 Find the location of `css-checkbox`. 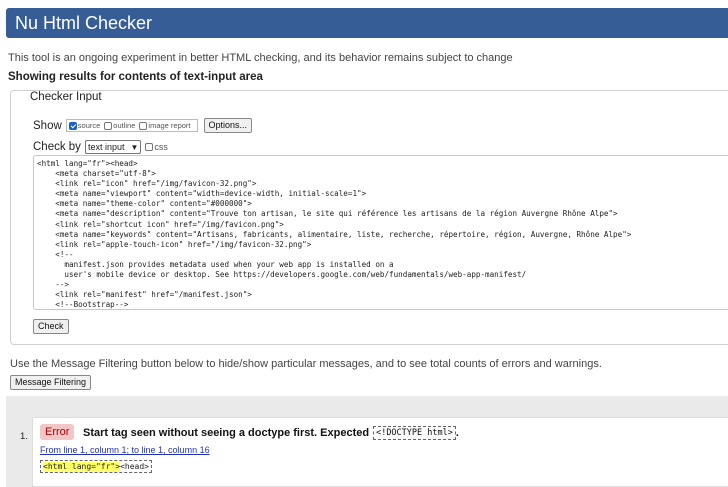

css-checkbox is located at coordinates (149, 147).